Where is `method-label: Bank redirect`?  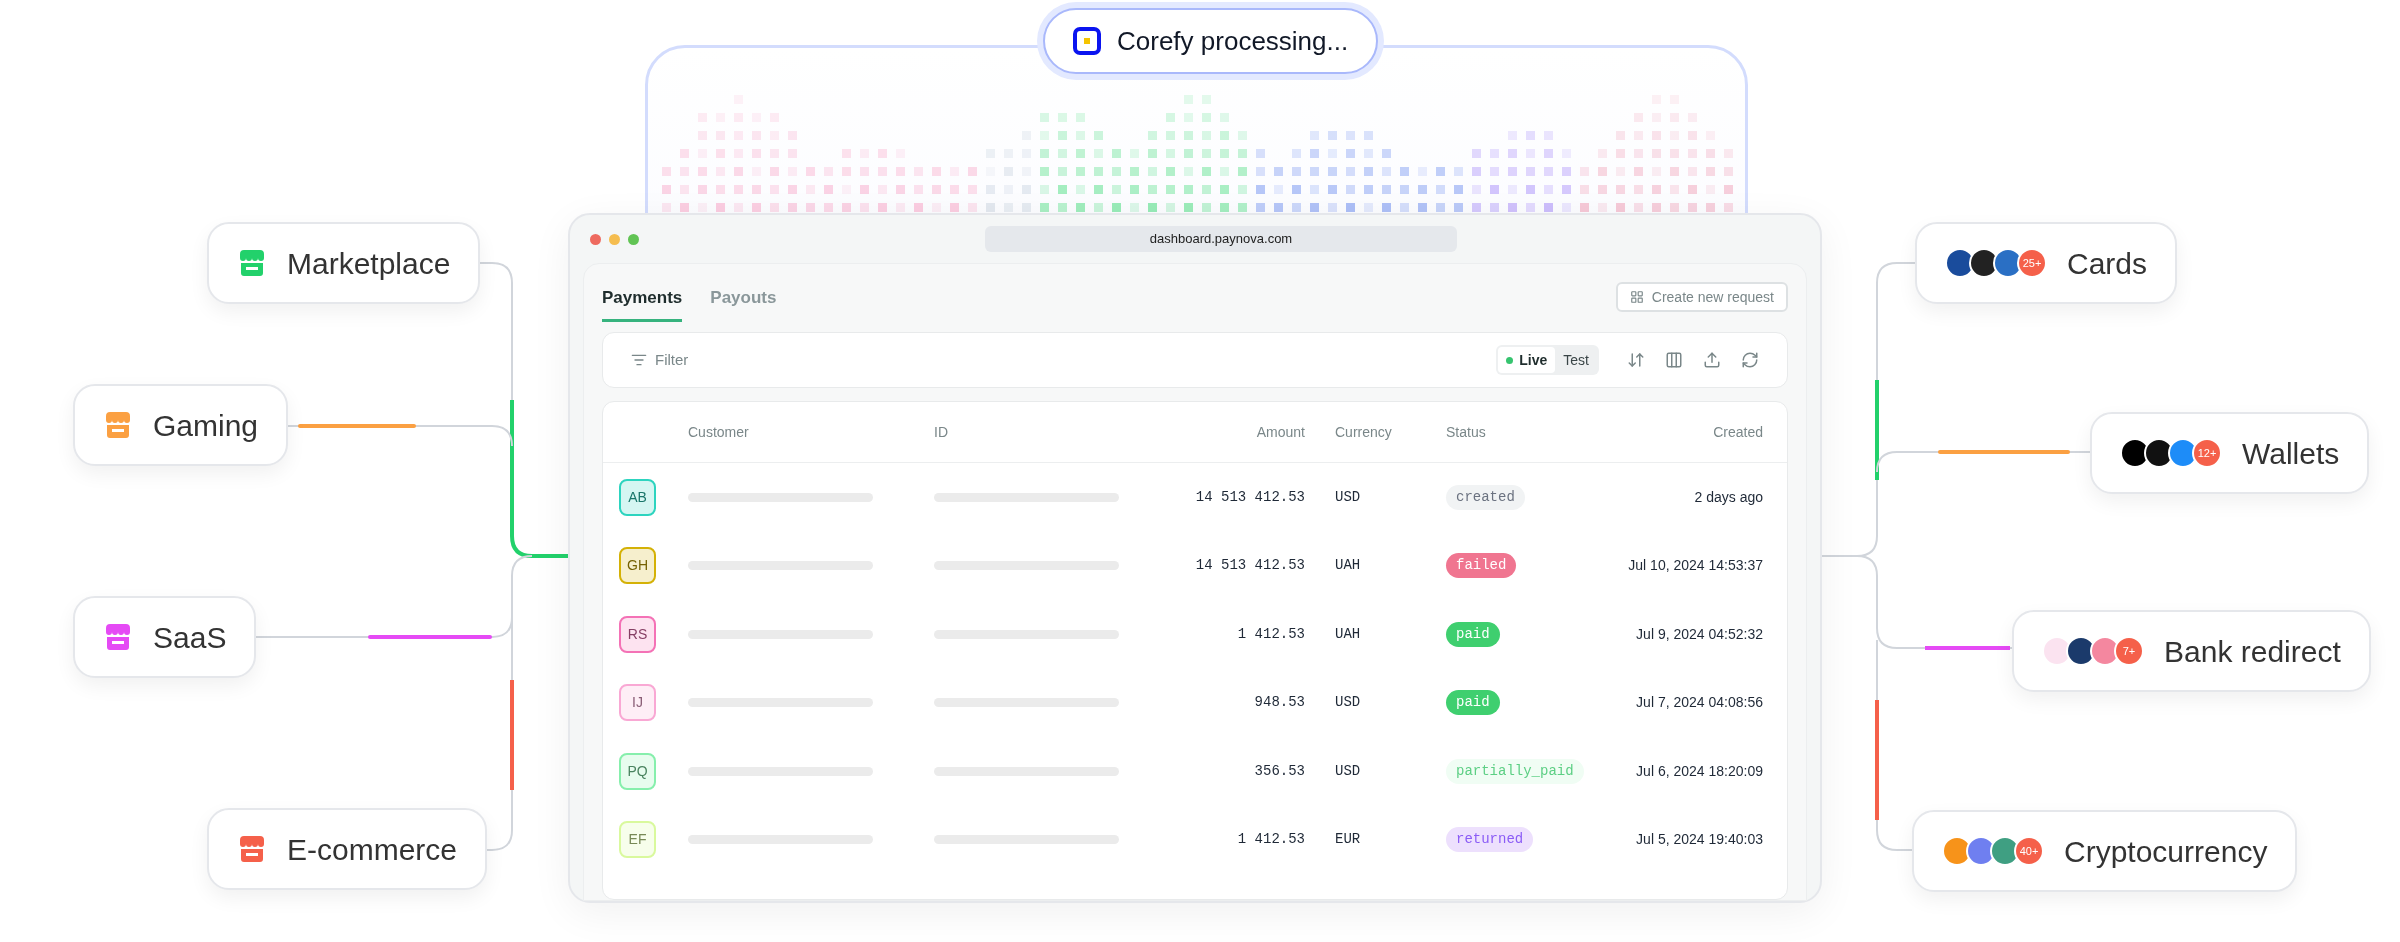 method-label: Bank redirect is located at coordinates (2252, 651).